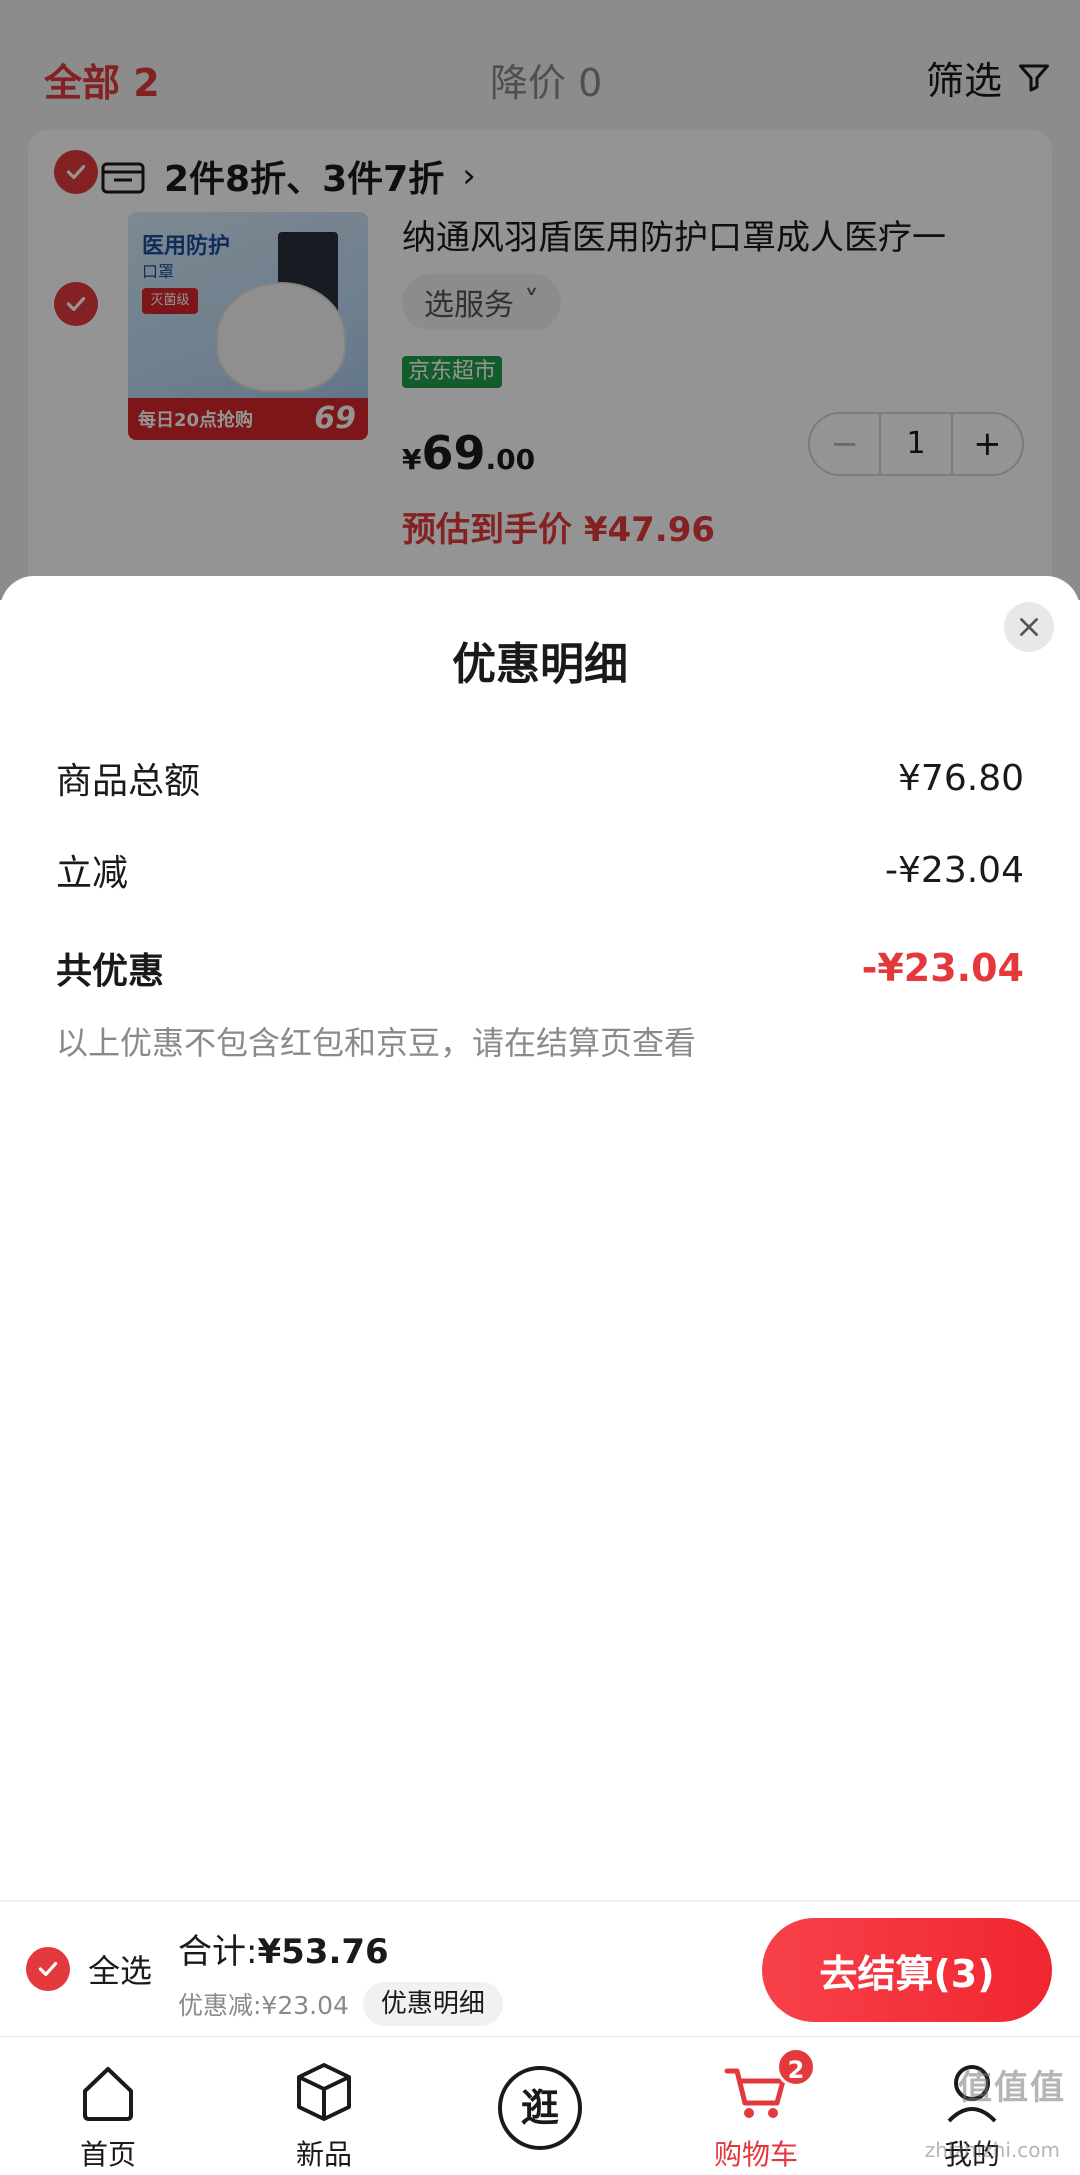 Image resolution: width=1080 pixels, height=2175 pixels. Describe the element at coordinates (120, 1971) in the screenshot. I see `select-all-label: 全选` at that location.